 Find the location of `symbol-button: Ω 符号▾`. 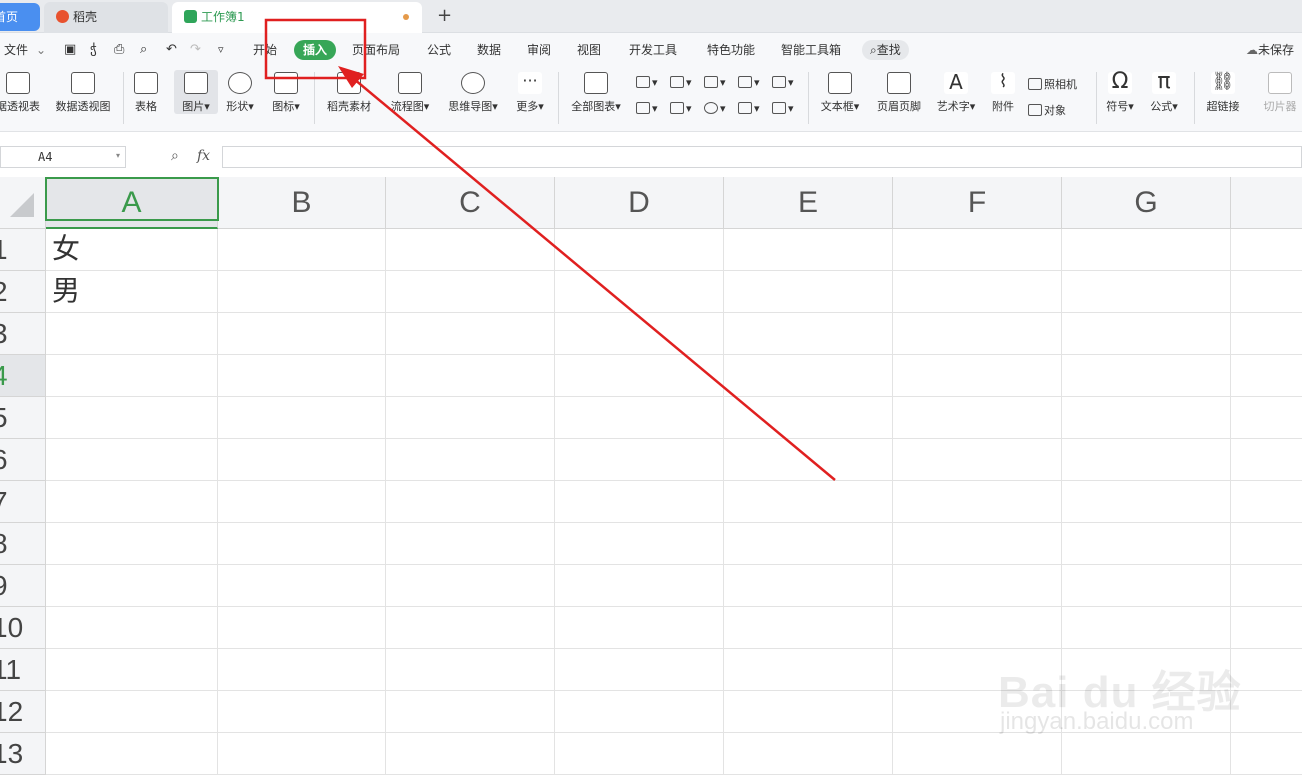

symbol-button: Ω 符号▾ is located at coordinates (1120, 92).